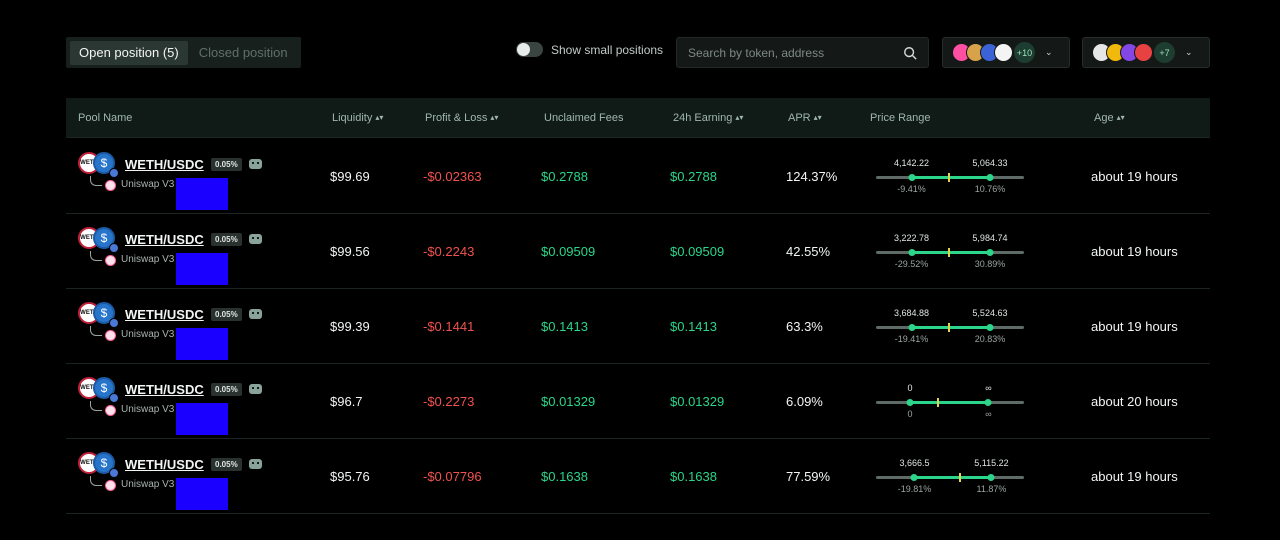  Describe the element at coordinates (804, 401) in the screenshot. I see `apr-value: 6.09%` at that location.